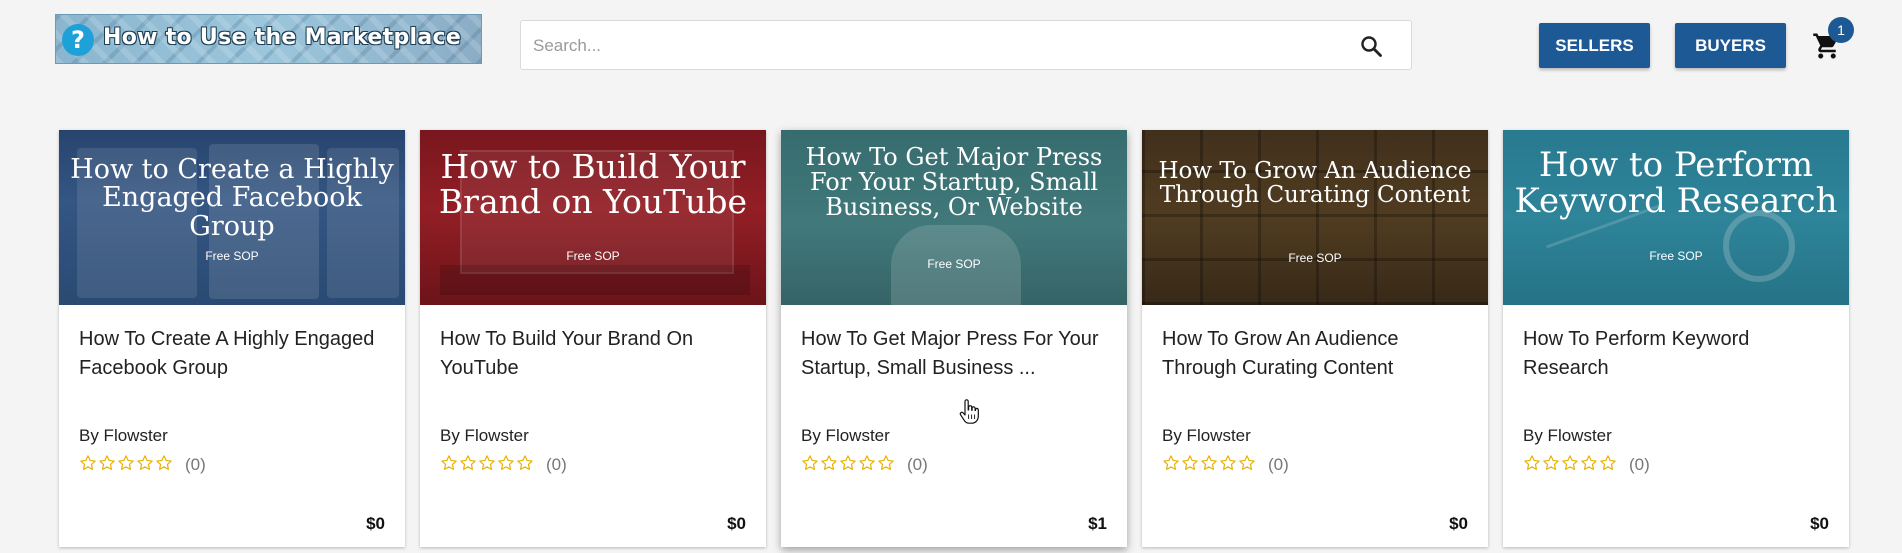  I want to click on search-bar, so click(966, 45).